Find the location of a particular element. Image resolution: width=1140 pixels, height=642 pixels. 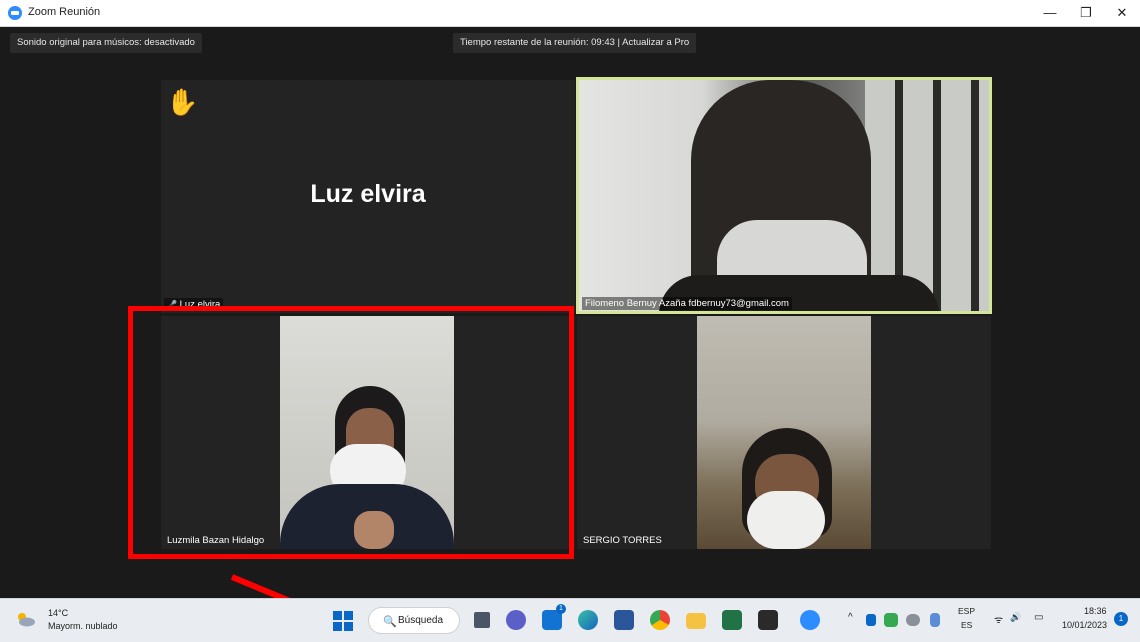

windows-start-icon is located at coordinates (343, 621).